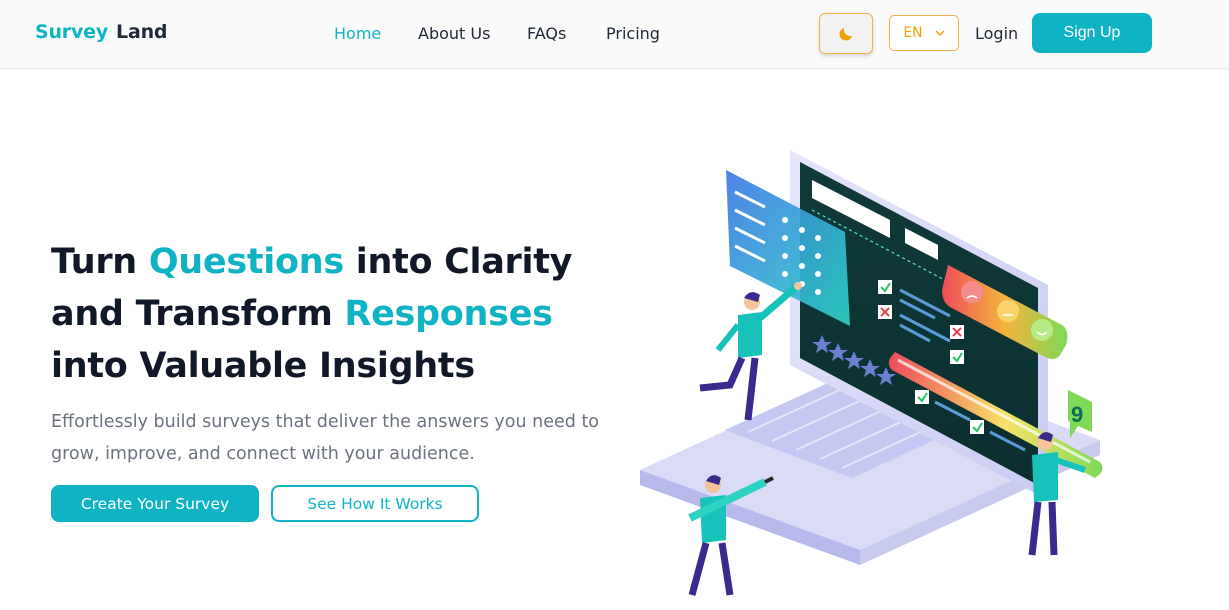 The width and height of the screenshot is (1229, 610). I want to click on nav-link-pricing: Pricing, so click(633, 33).